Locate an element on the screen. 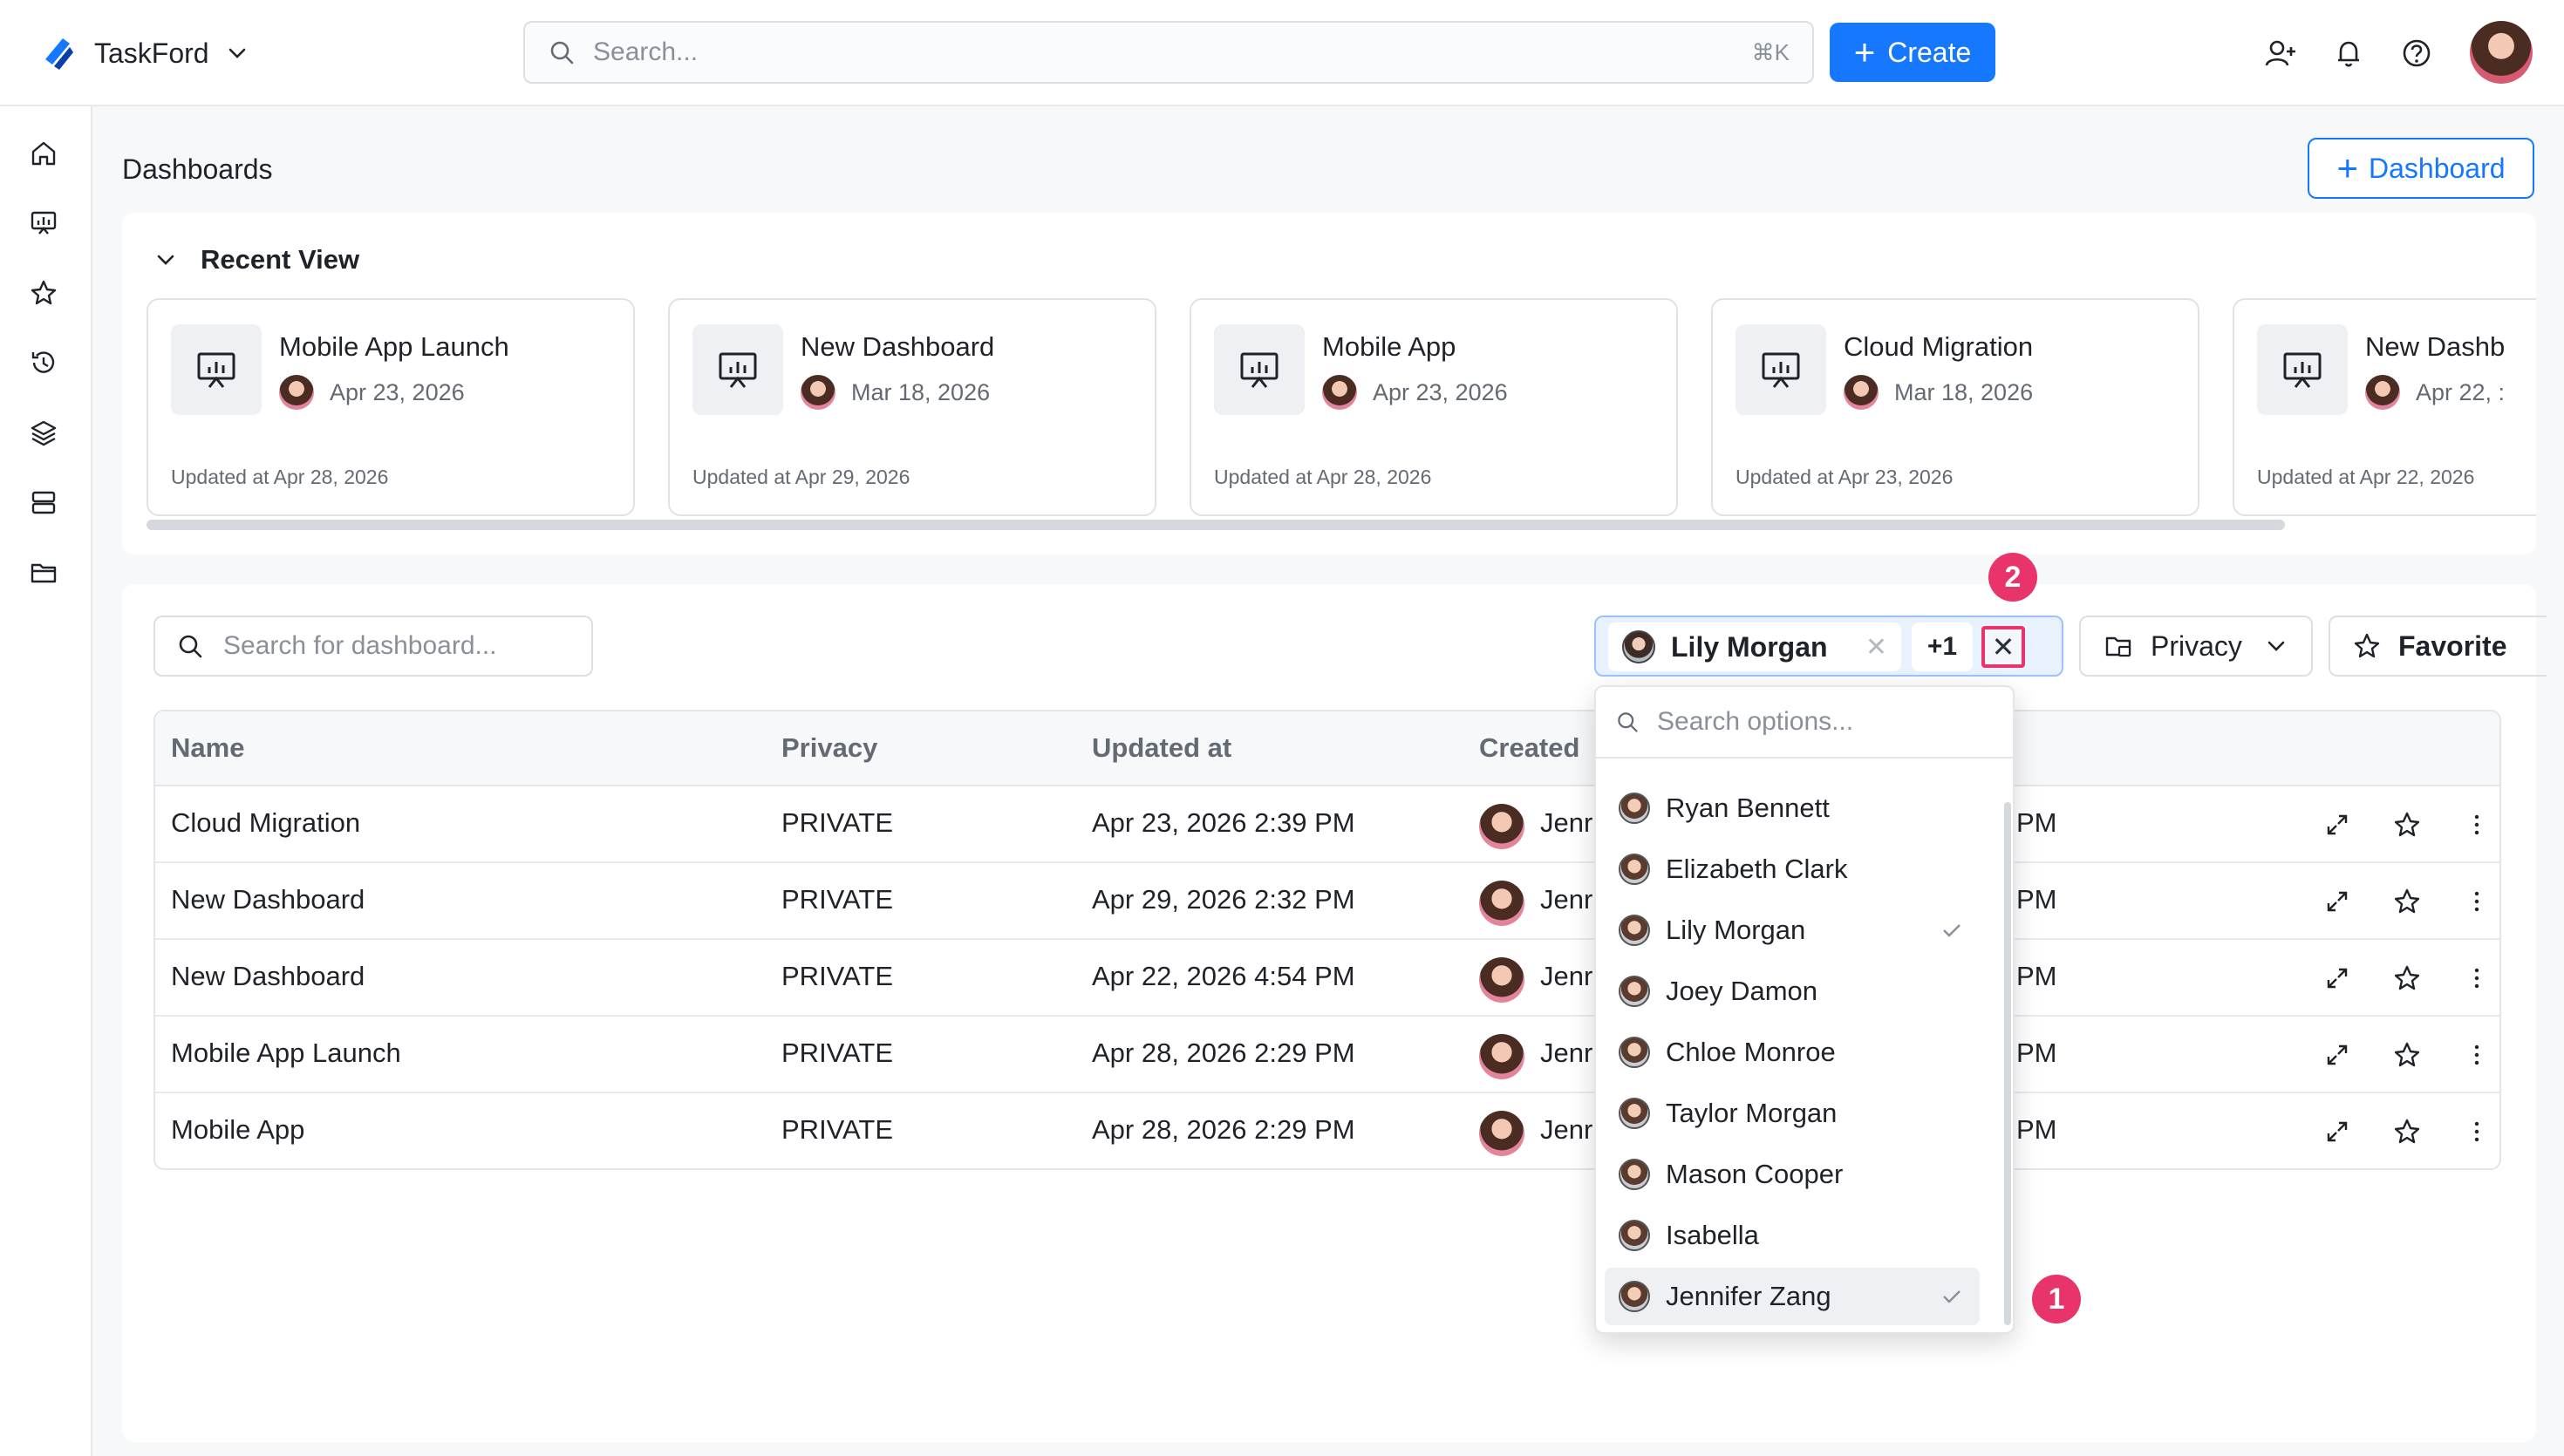 This screenshot has width=2564, height=1456. dashboard-search is located at coordinates (373, 646).